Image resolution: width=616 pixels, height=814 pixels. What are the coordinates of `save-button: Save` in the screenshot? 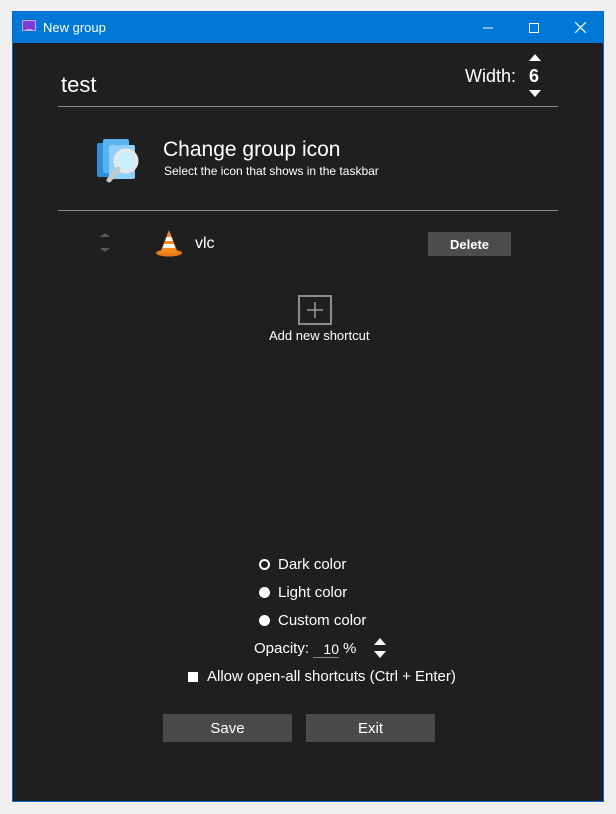 It's located at (227, 728).